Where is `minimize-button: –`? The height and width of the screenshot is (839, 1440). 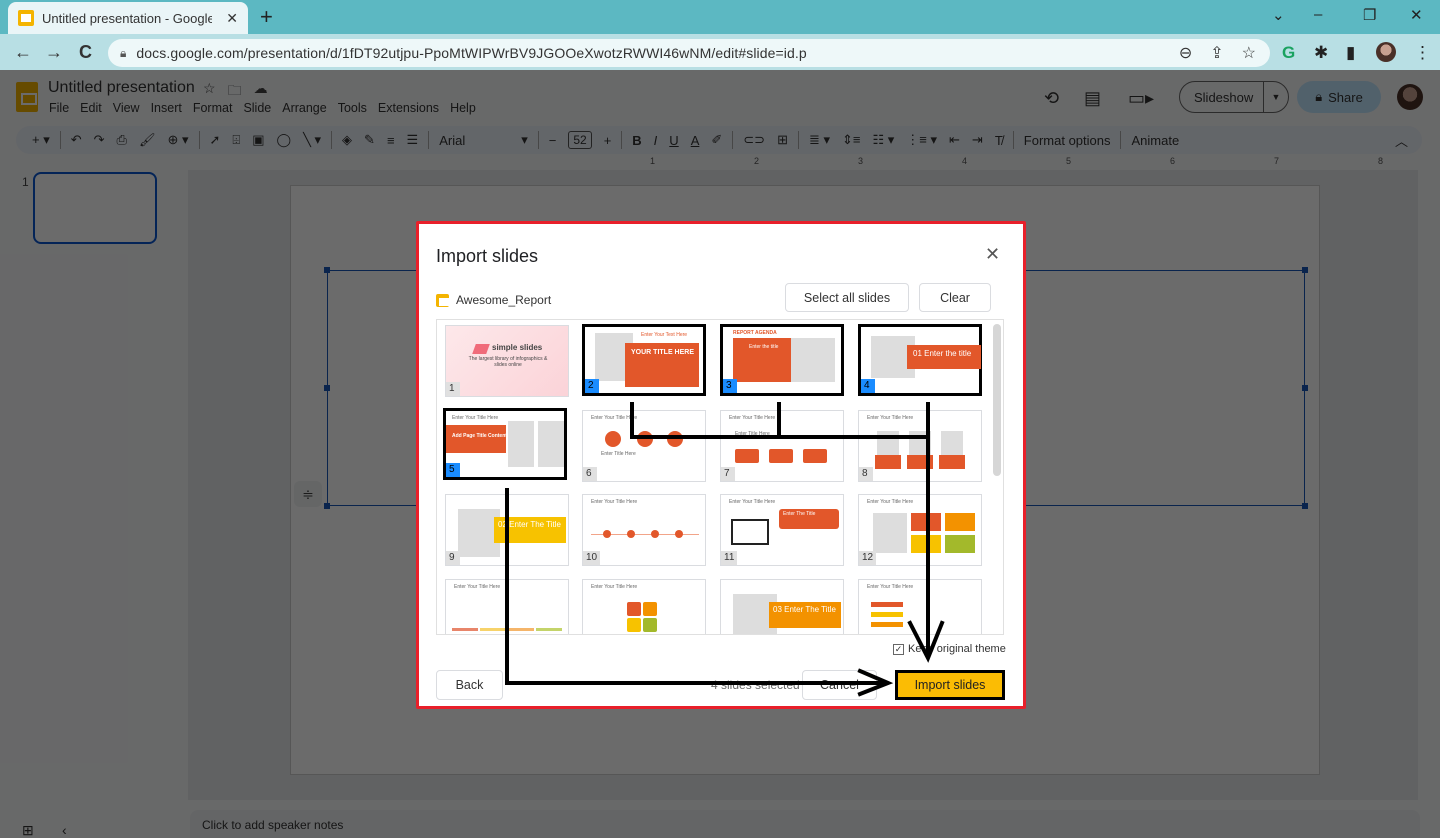 minimize-button: – is located at coordinates (1318, 14).